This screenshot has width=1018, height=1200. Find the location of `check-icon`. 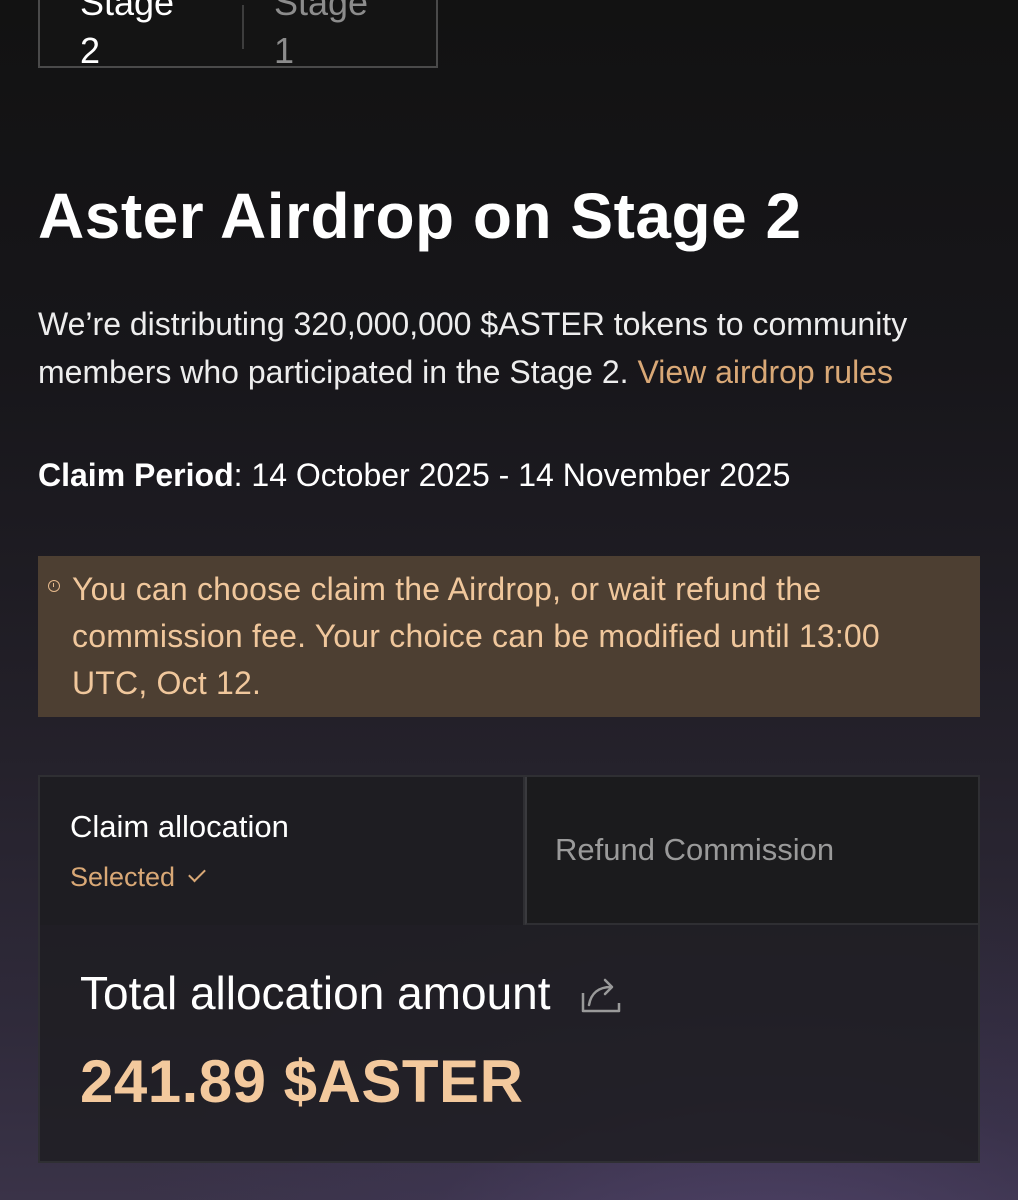

check-icon is located at coordinates (197, 873).